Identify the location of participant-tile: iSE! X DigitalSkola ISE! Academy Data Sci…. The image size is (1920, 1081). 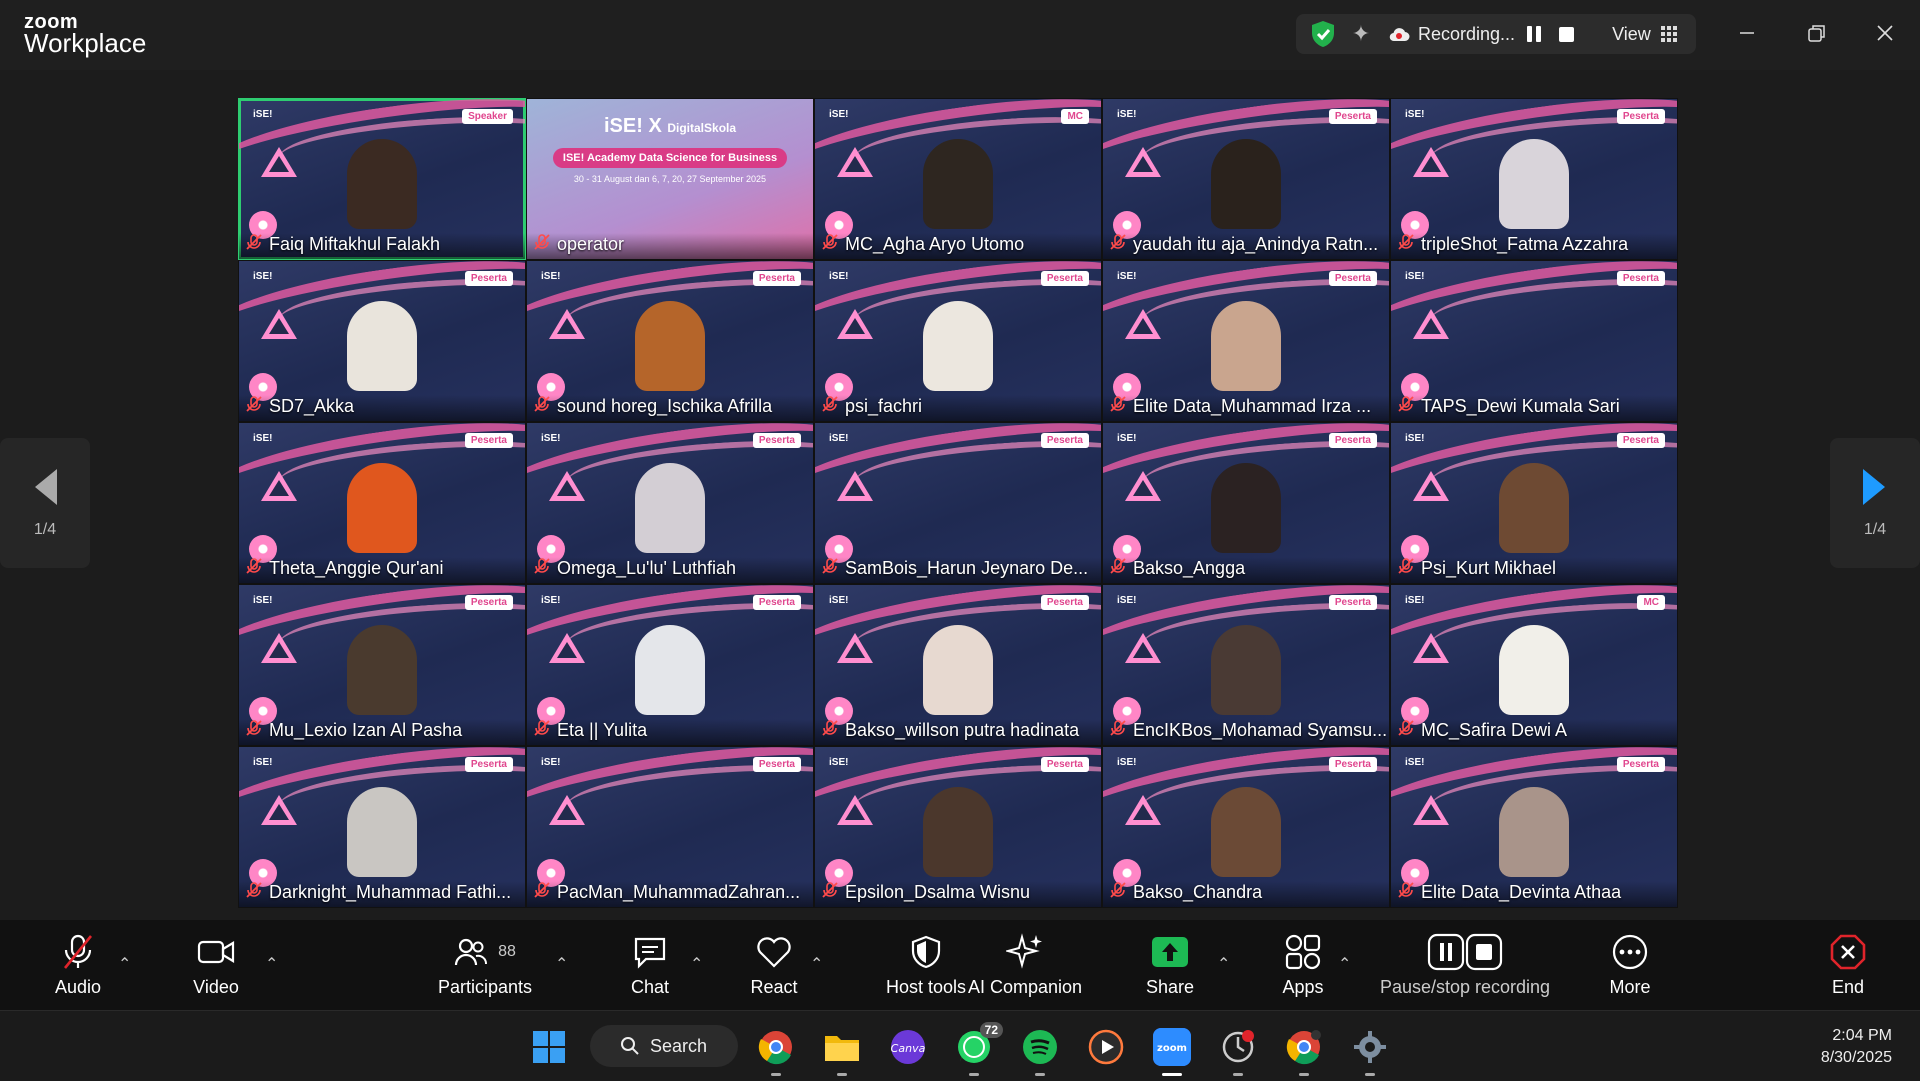
(670, 179).